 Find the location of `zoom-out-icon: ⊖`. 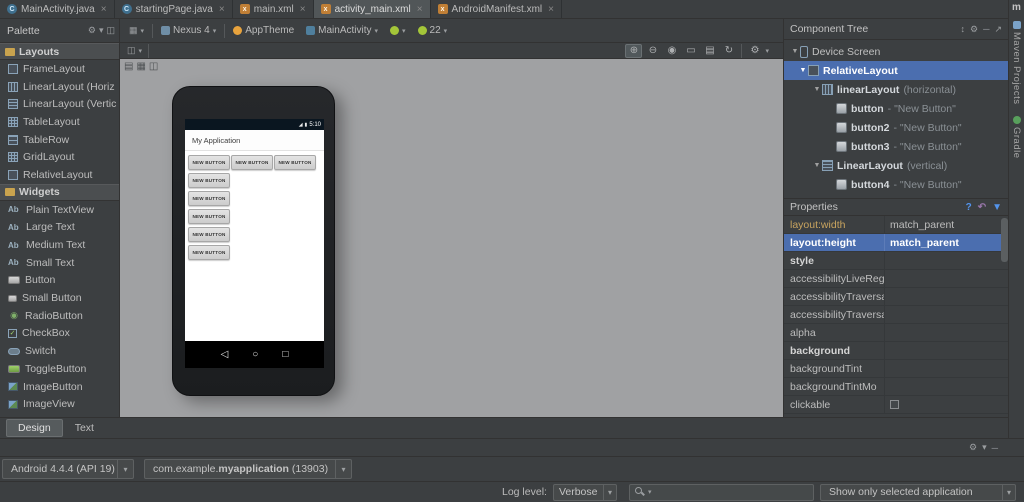

zoom-out-icon: ⊖ is located at coordinates (652, 51).